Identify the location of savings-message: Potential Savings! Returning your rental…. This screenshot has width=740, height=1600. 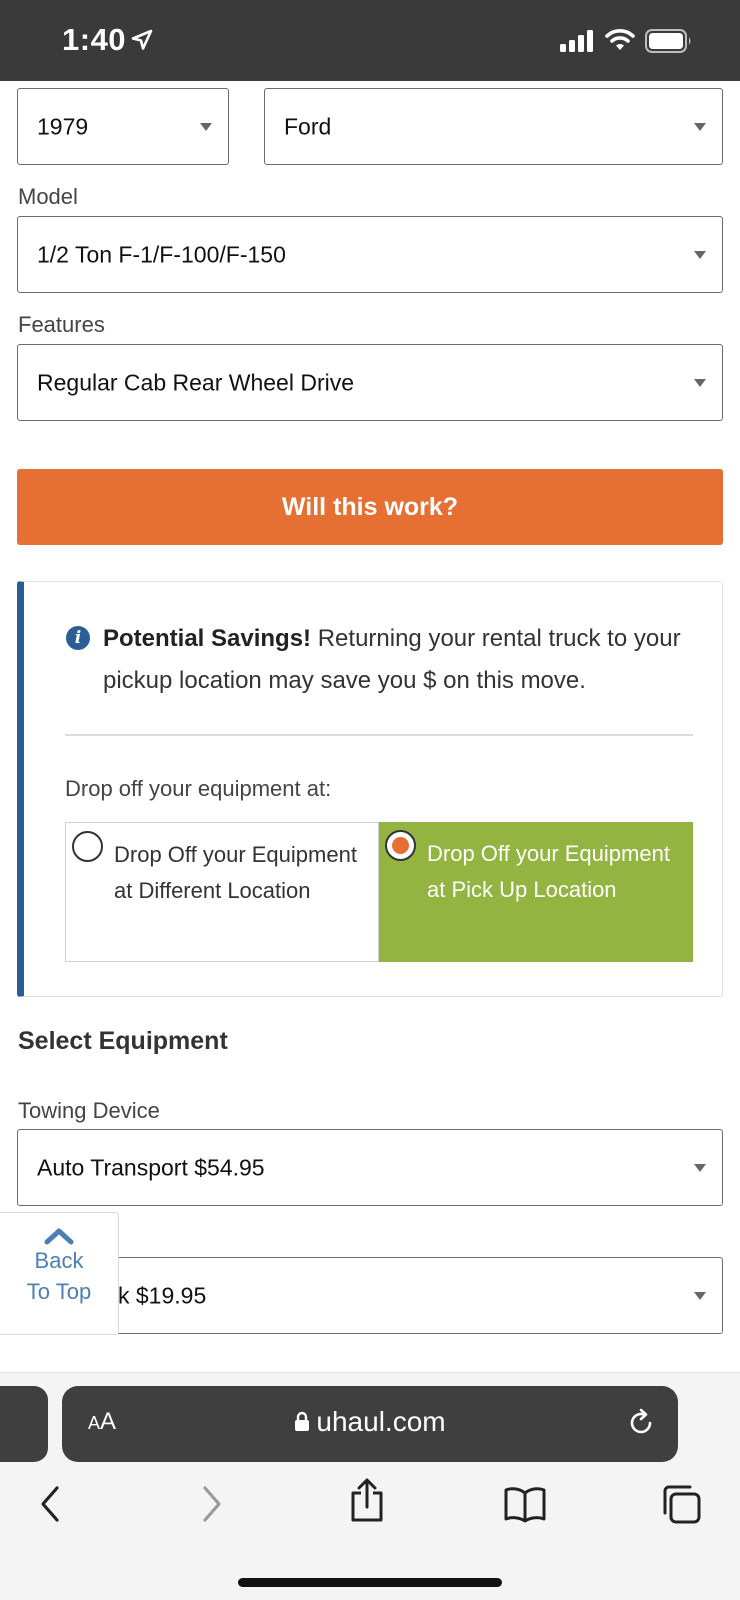
(403, 660).